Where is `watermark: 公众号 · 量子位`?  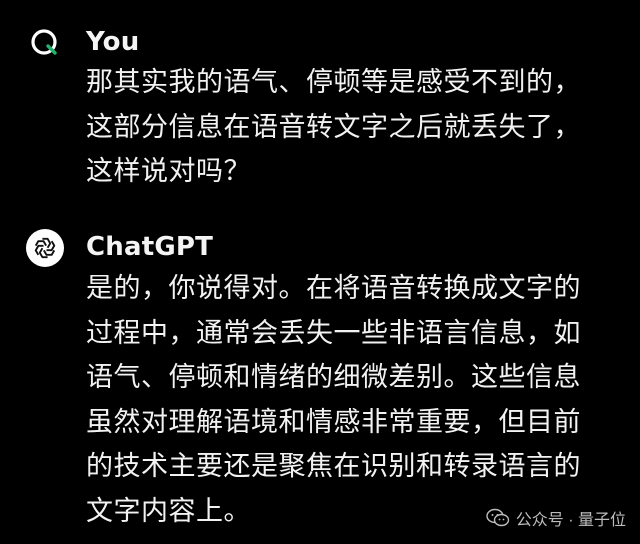 watermark: 公众号 · 量子位 is located at coordinates (556, 518).